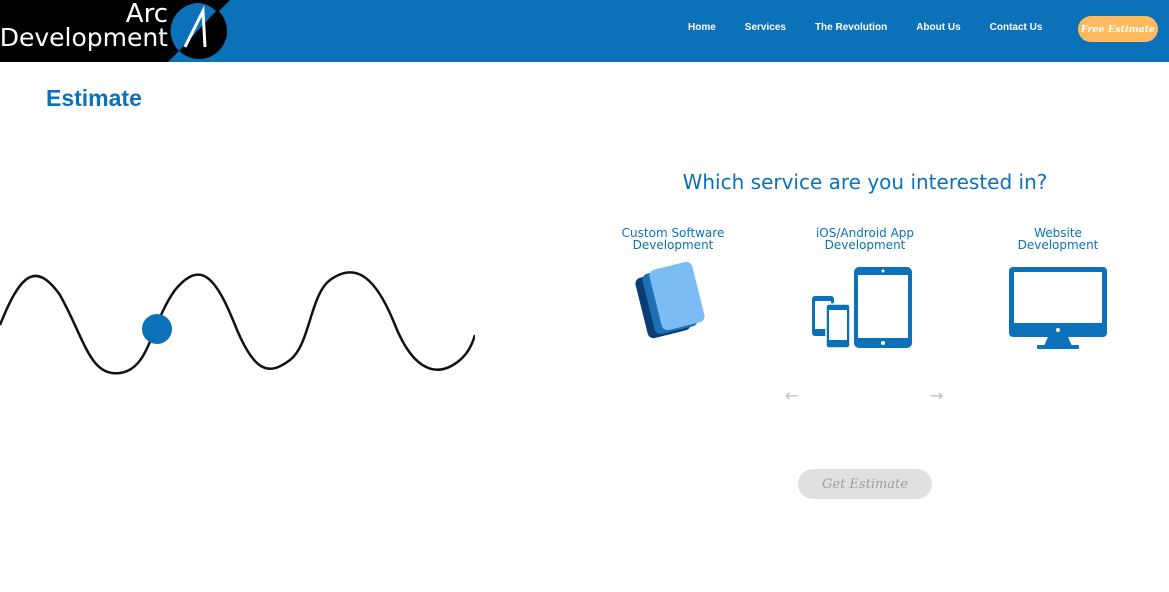 Image resolution: width=1169 pixels, height=592 pixels. I want to click on desktop-icon, so click(1058, 308).